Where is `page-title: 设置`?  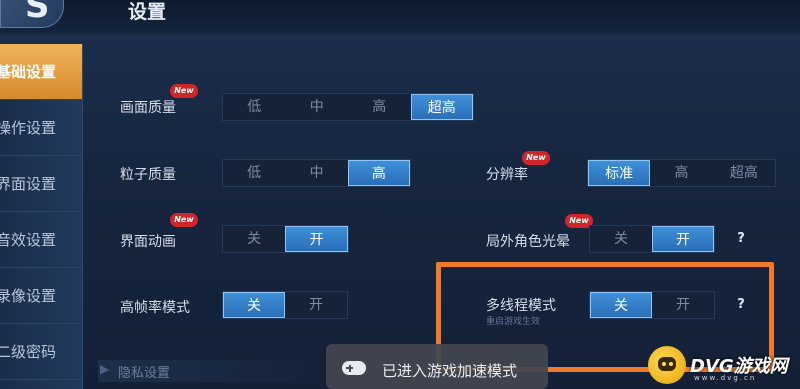
page-title: 设置 is located at coordinates (147, 12).